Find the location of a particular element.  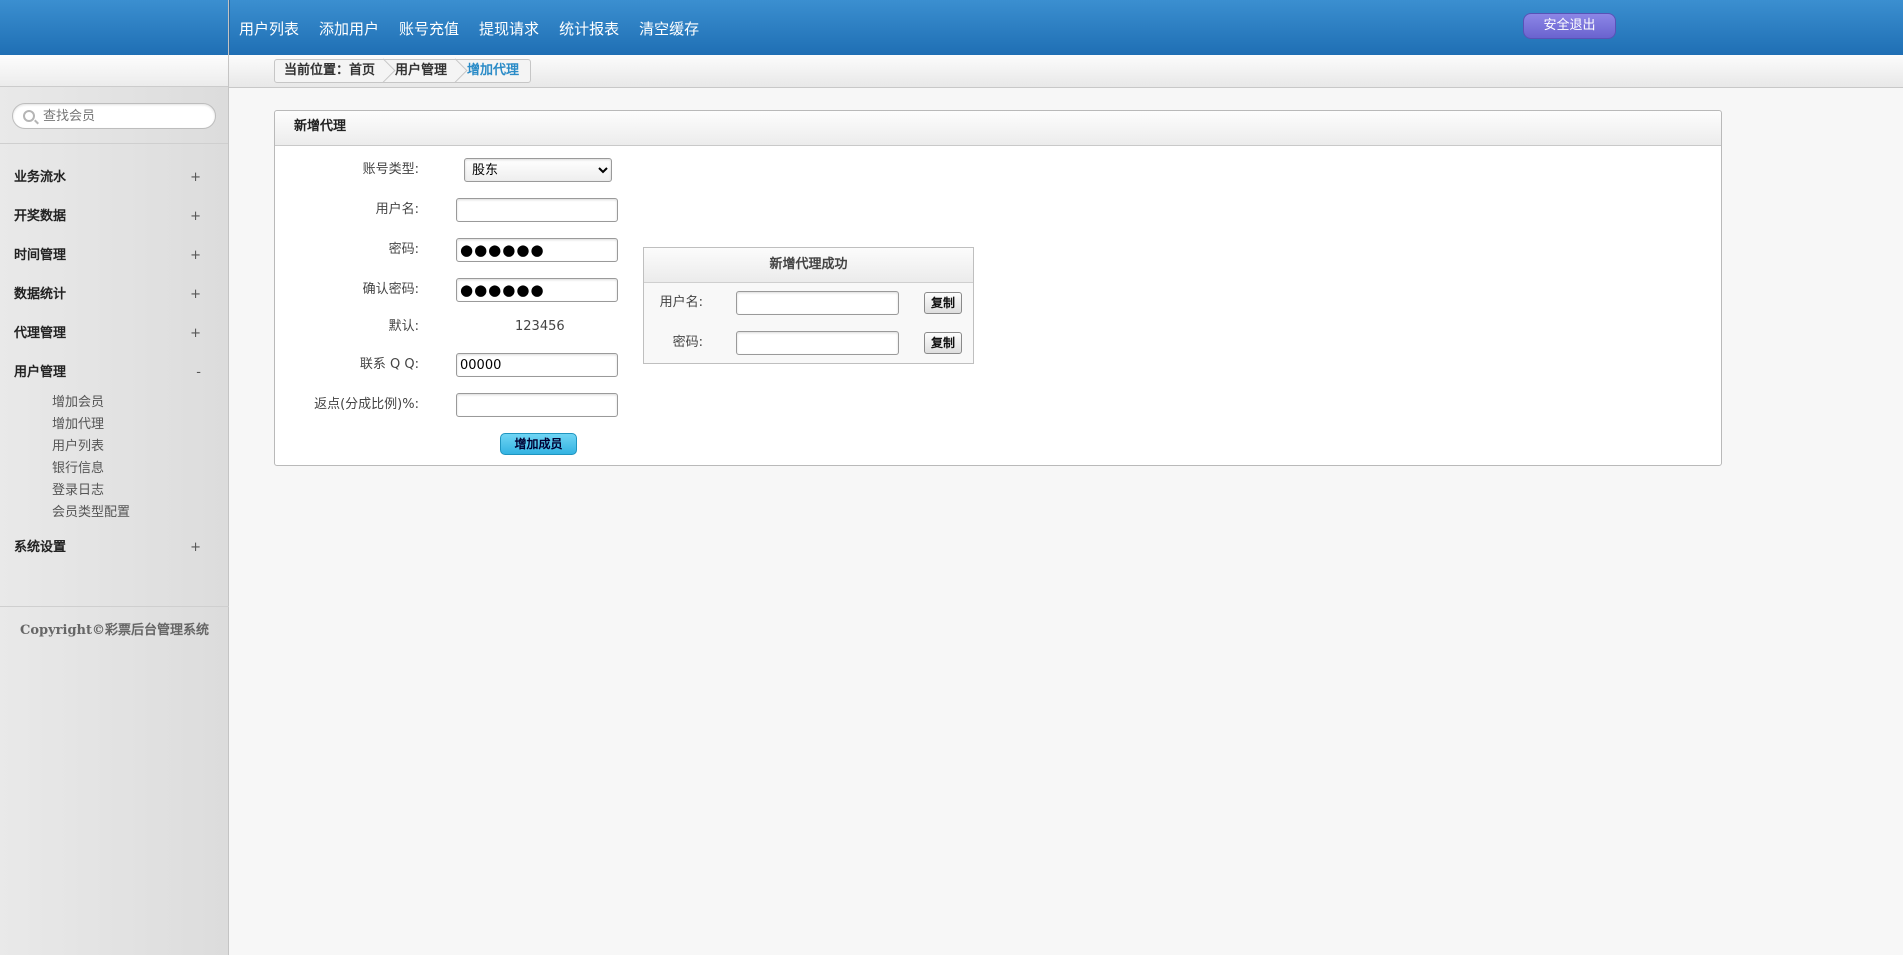

nav-account-recharge: 账号充值 is located at coordinates (429, 28).